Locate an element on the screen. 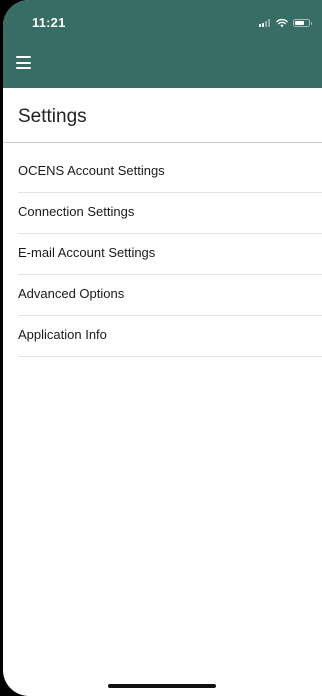 The height and width of the screenshot is (696, 322). settings-item-email-account: E-mail Account Settings is located at coordinates (170, 254).